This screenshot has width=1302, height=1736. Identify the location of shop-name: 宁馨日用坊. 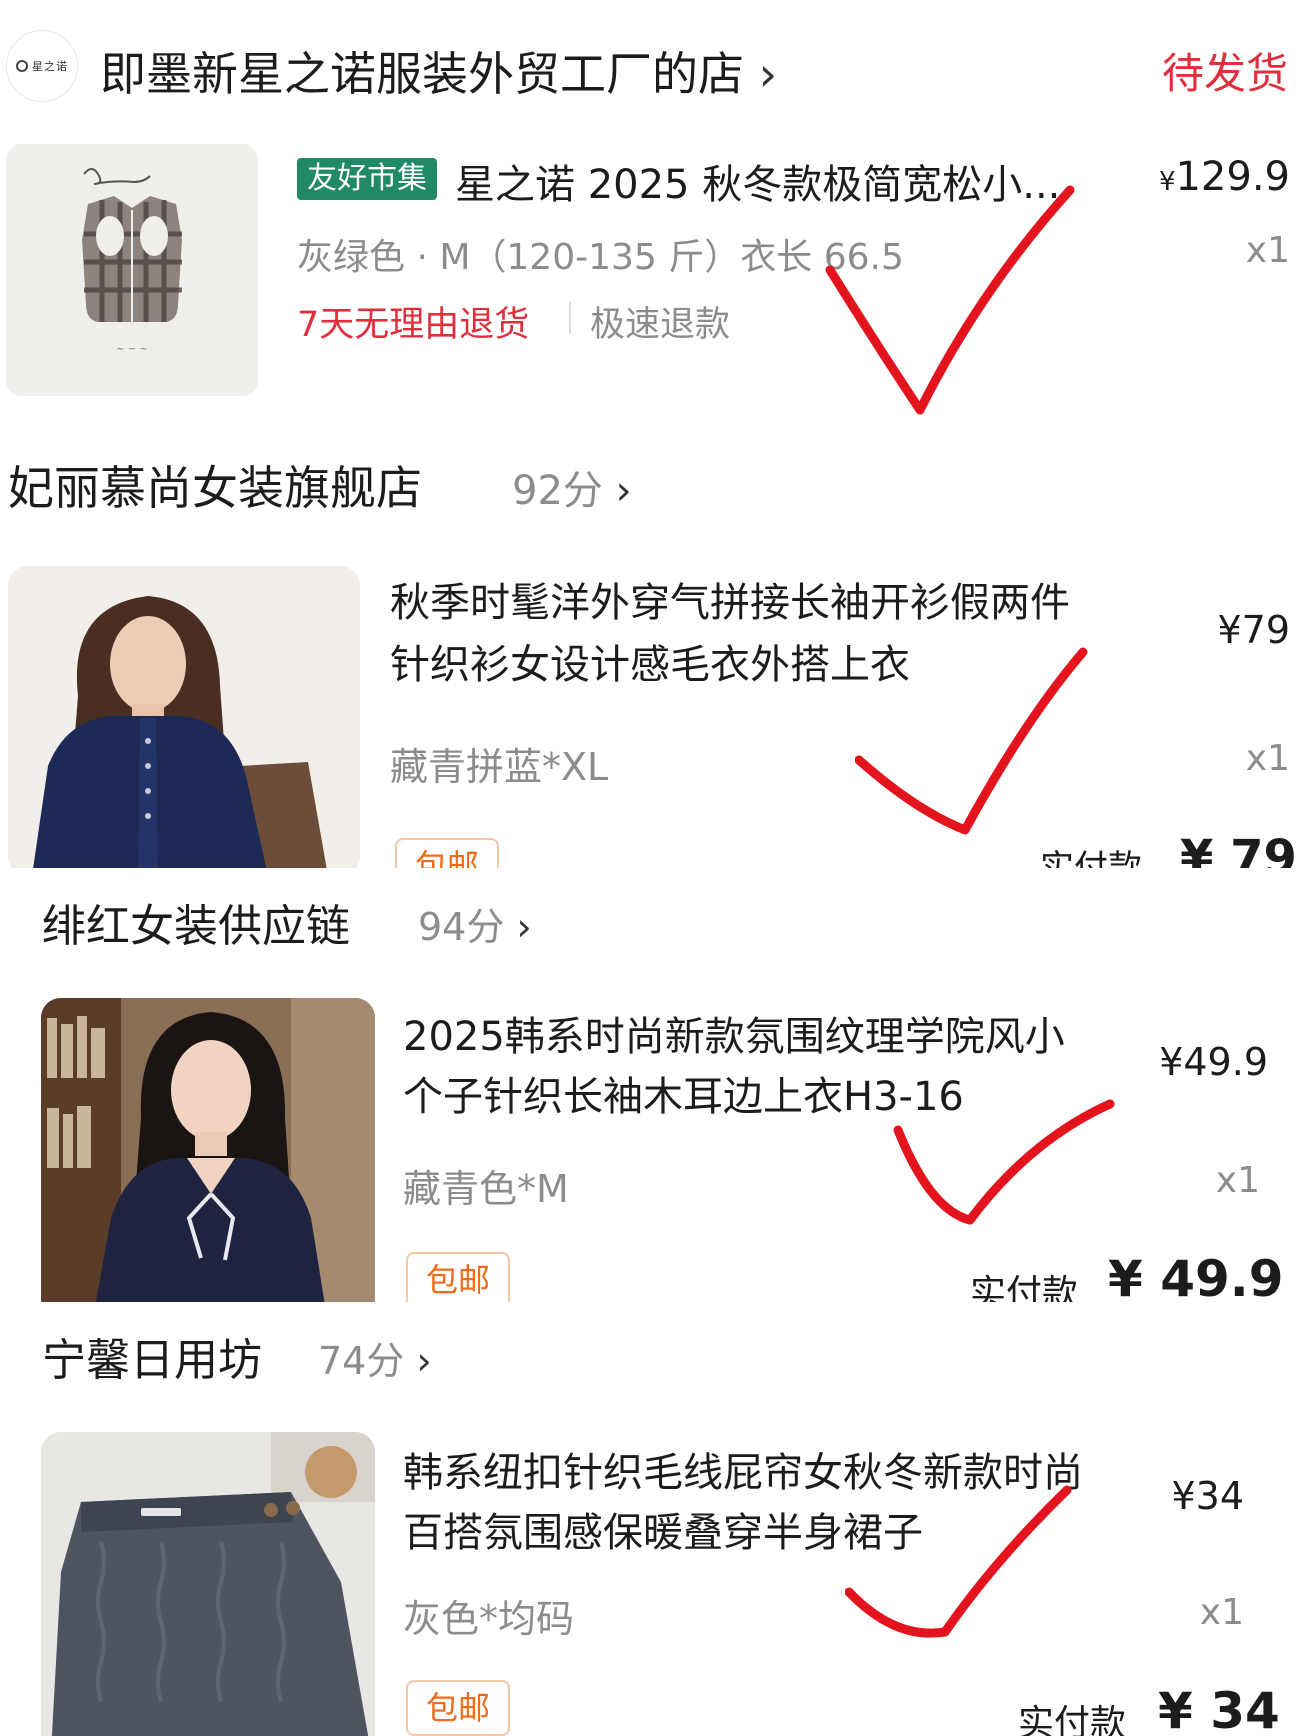
(152, 1356).